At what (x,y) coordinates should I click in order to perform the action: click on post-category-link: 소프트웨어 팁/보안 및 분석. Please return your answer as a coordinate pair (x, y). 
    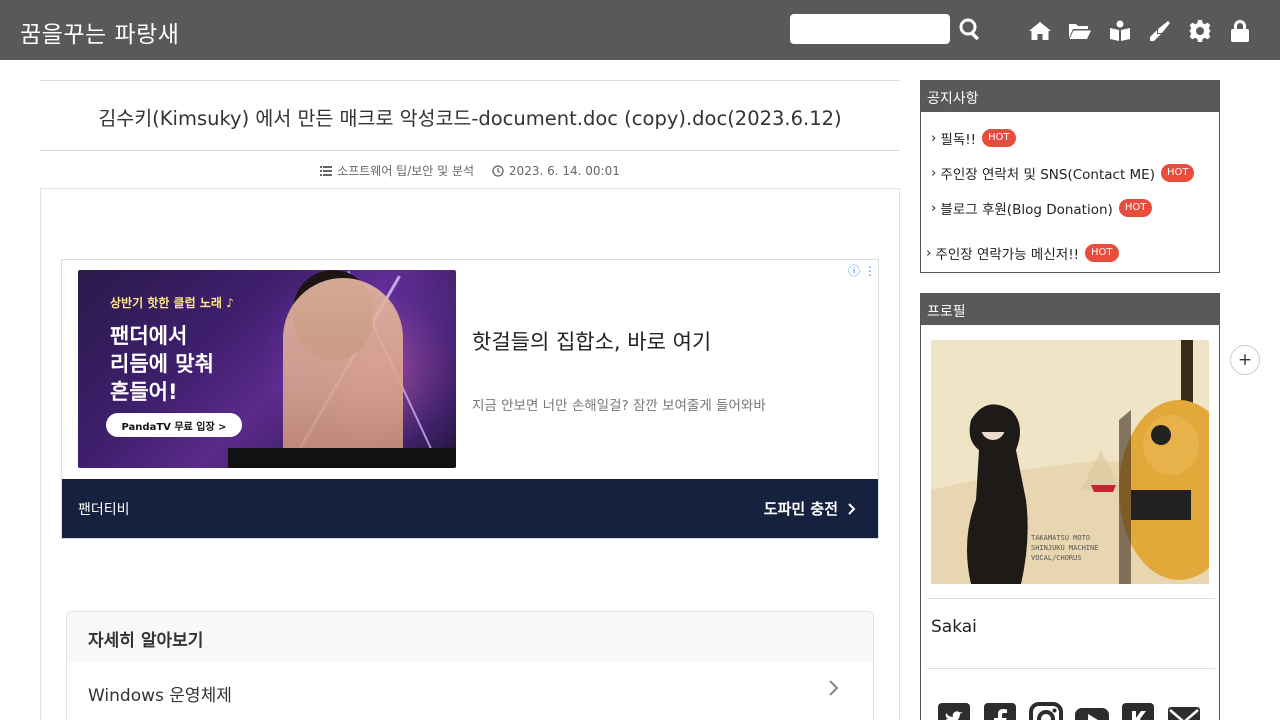
    Looking at the image, I should click on (397, 170).